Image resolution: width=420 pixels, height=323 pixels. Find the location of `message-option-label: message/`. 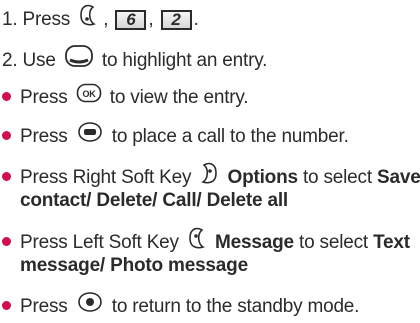

message-option-label: message/ is located at coordinates (63, 265).